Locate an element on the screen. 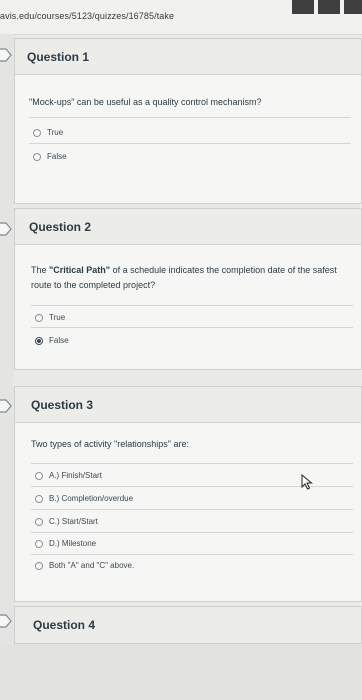  question-text-part: The is located at coordinates (40, 270).